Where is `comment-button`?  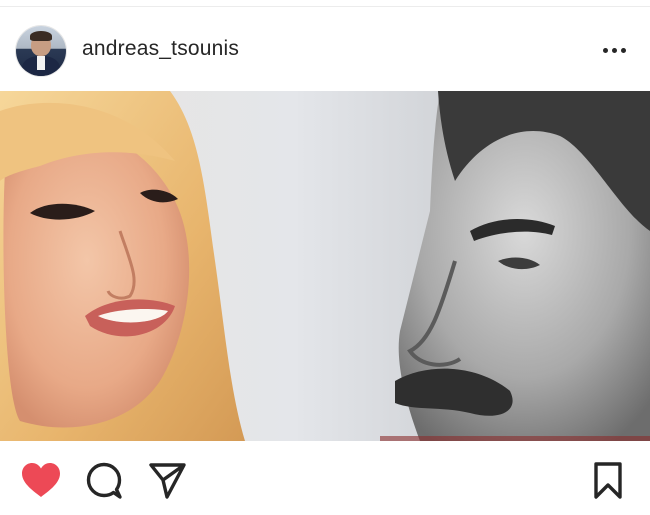
comment-button is located at coordinates (104, 481).